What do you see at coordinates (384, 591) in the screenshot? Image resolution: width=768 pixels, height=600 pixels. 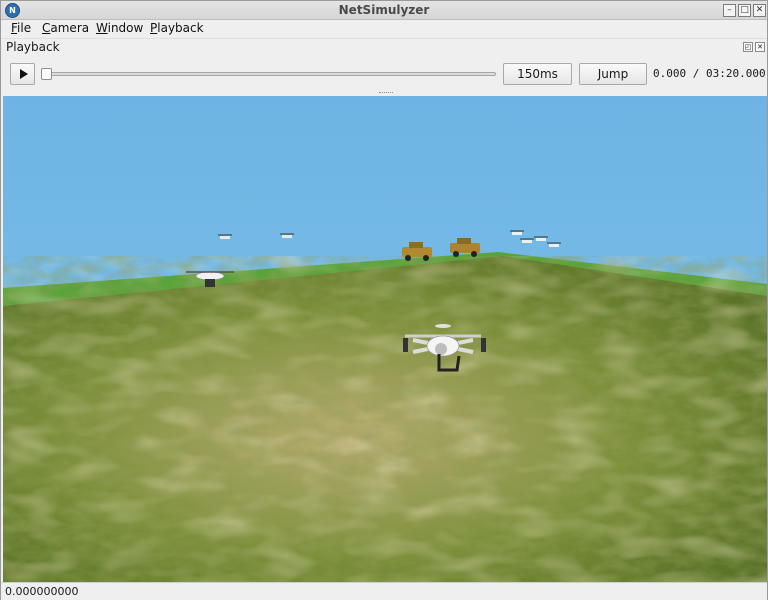 I see `status-bar: 0.000000000` at bounding box center [384, 591].